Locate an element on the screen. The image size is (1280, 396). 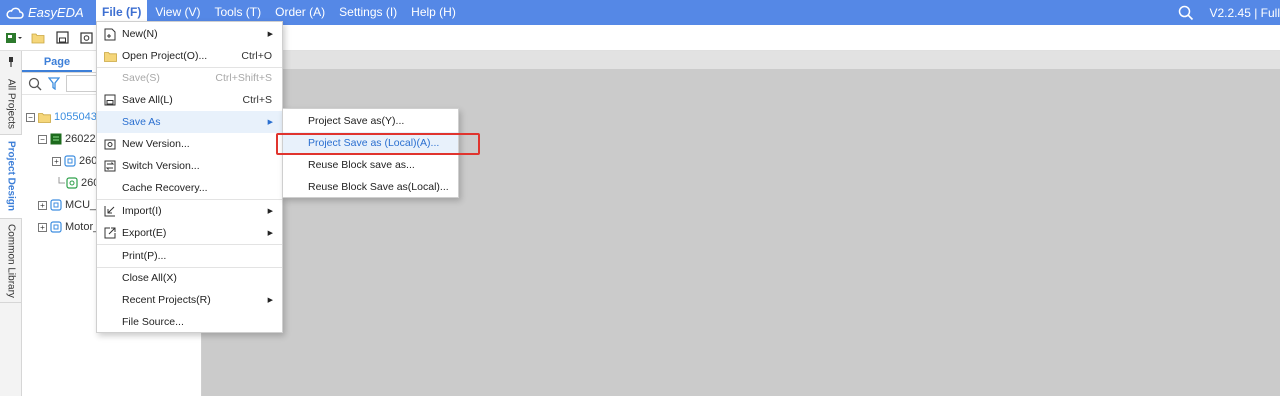
filter-icon is located at coordinates (54, 83).